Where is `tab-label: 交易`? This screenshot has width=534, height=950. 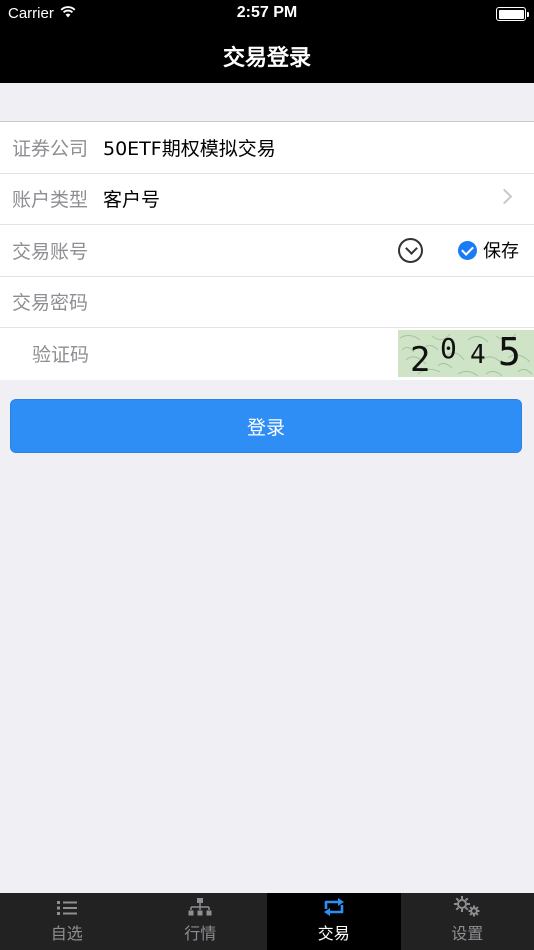 tab-label: 交易 is located at coordinates (333, 933).